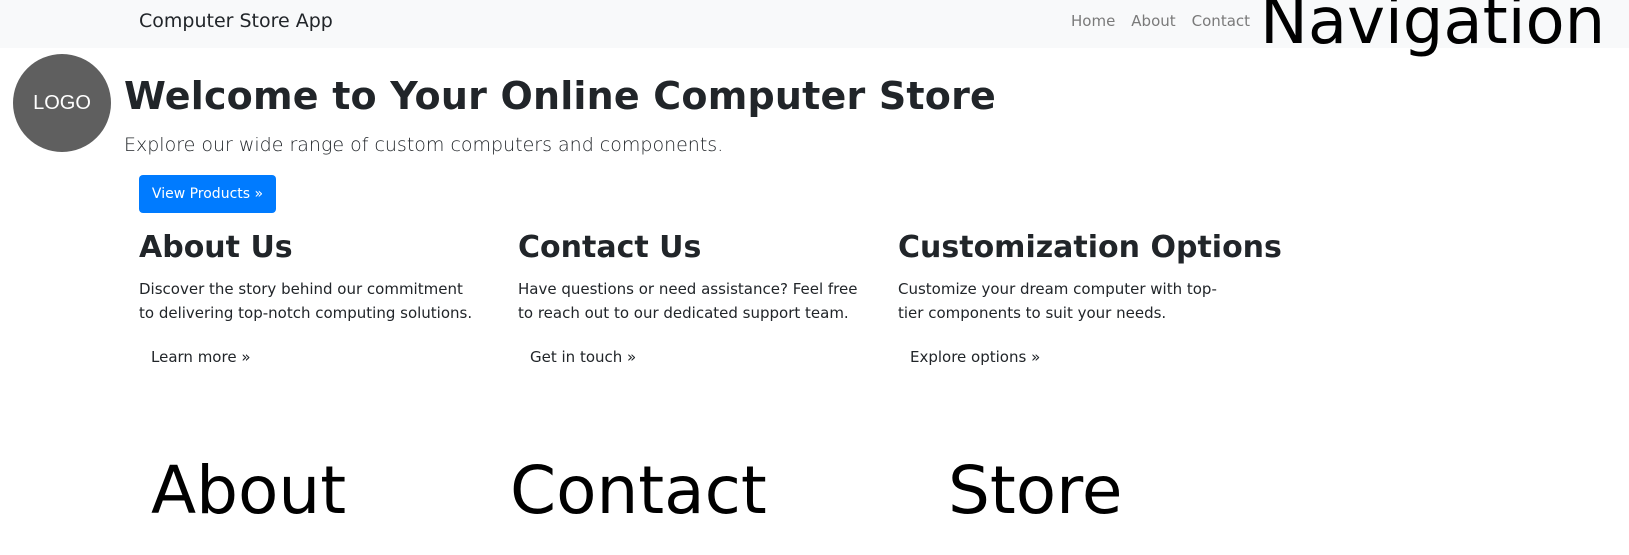 This screenshot has width=1629, height=555. What do you see at coordinates (236, 21) in the screenshot?
I see `brand-link: Computer Store App` at bounding box center [236, 21].